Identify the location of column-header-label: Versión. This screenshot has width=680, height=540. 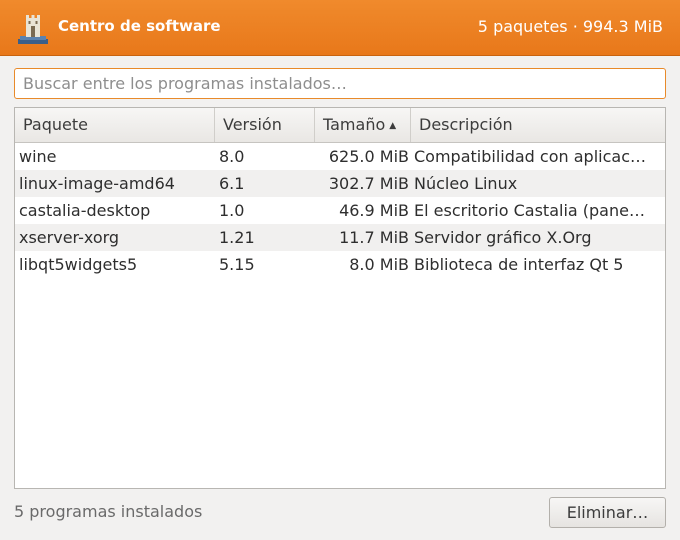
(252, 124).